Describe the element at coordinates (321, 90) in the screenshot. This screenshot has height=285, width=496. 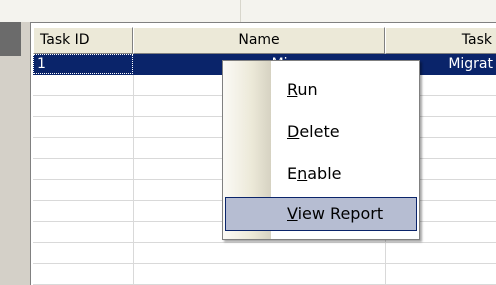
I see `menu-item-run: Run` at that location.